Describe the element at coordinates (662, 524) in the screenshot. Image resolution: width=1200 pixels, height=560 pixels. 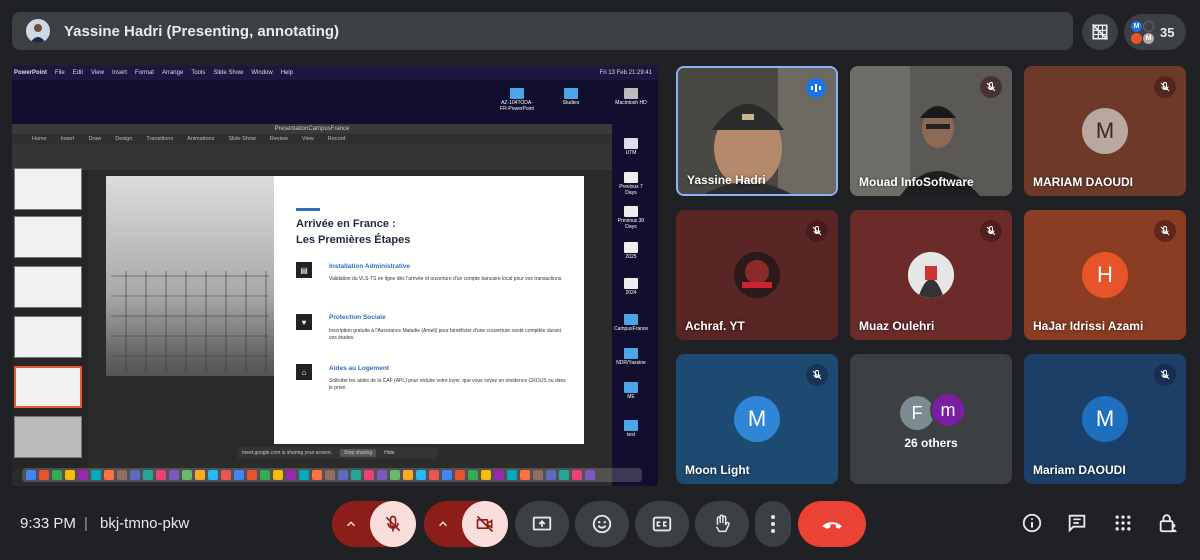
I see `captions-button` at that location.